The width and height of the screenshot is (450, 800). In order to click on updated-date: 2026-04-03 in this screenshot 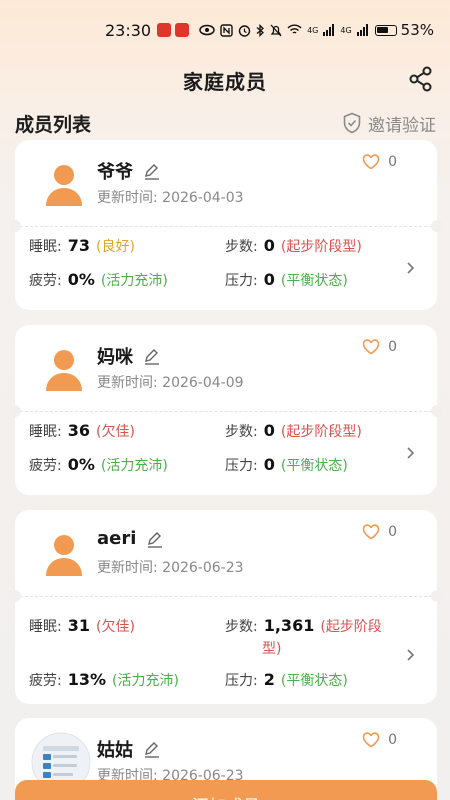, I will do `click(203, 198)`.